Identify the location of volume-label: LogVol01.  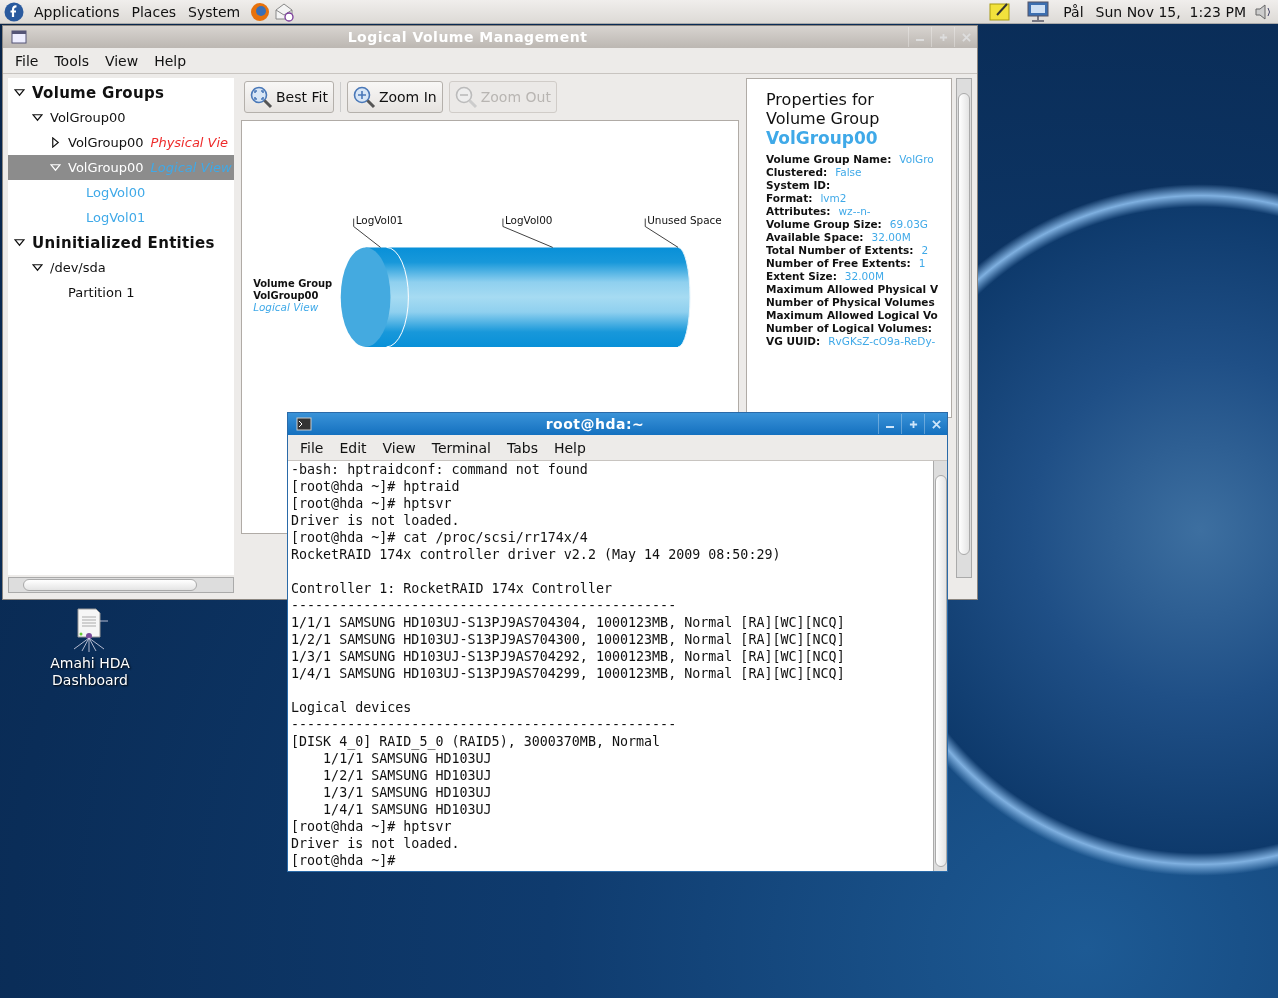
(116, 217).